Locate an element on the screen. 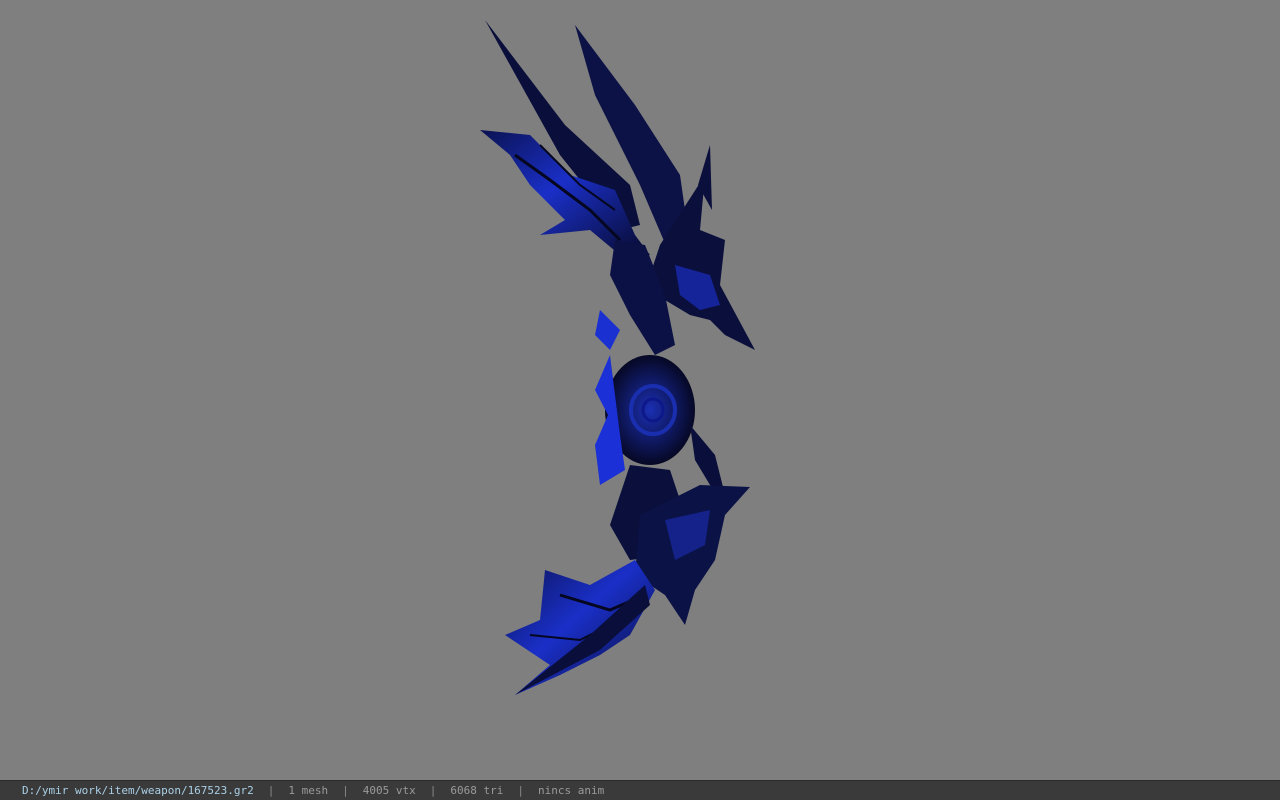 This screenshot has height=800, width=1280. core-claw-right is located at coordinates (707, 460).